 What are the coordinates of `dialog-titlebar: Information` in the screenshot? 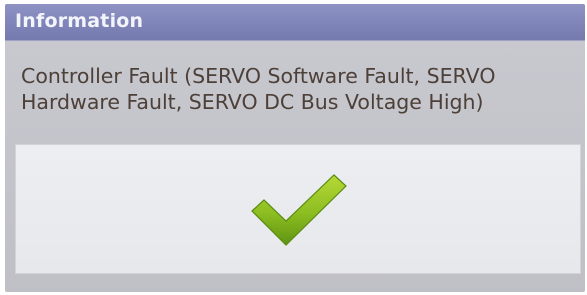 It's located at (295, 22).